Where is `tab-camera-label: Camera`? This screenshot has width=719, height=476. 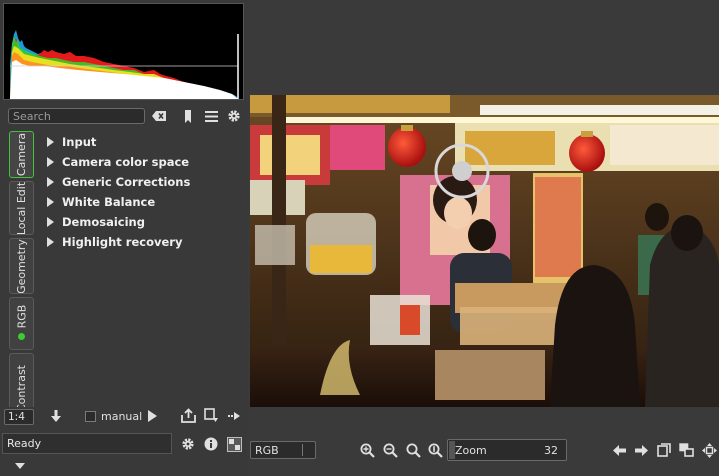 tab-camera-label: Camera is located at coordinates (22, 154).